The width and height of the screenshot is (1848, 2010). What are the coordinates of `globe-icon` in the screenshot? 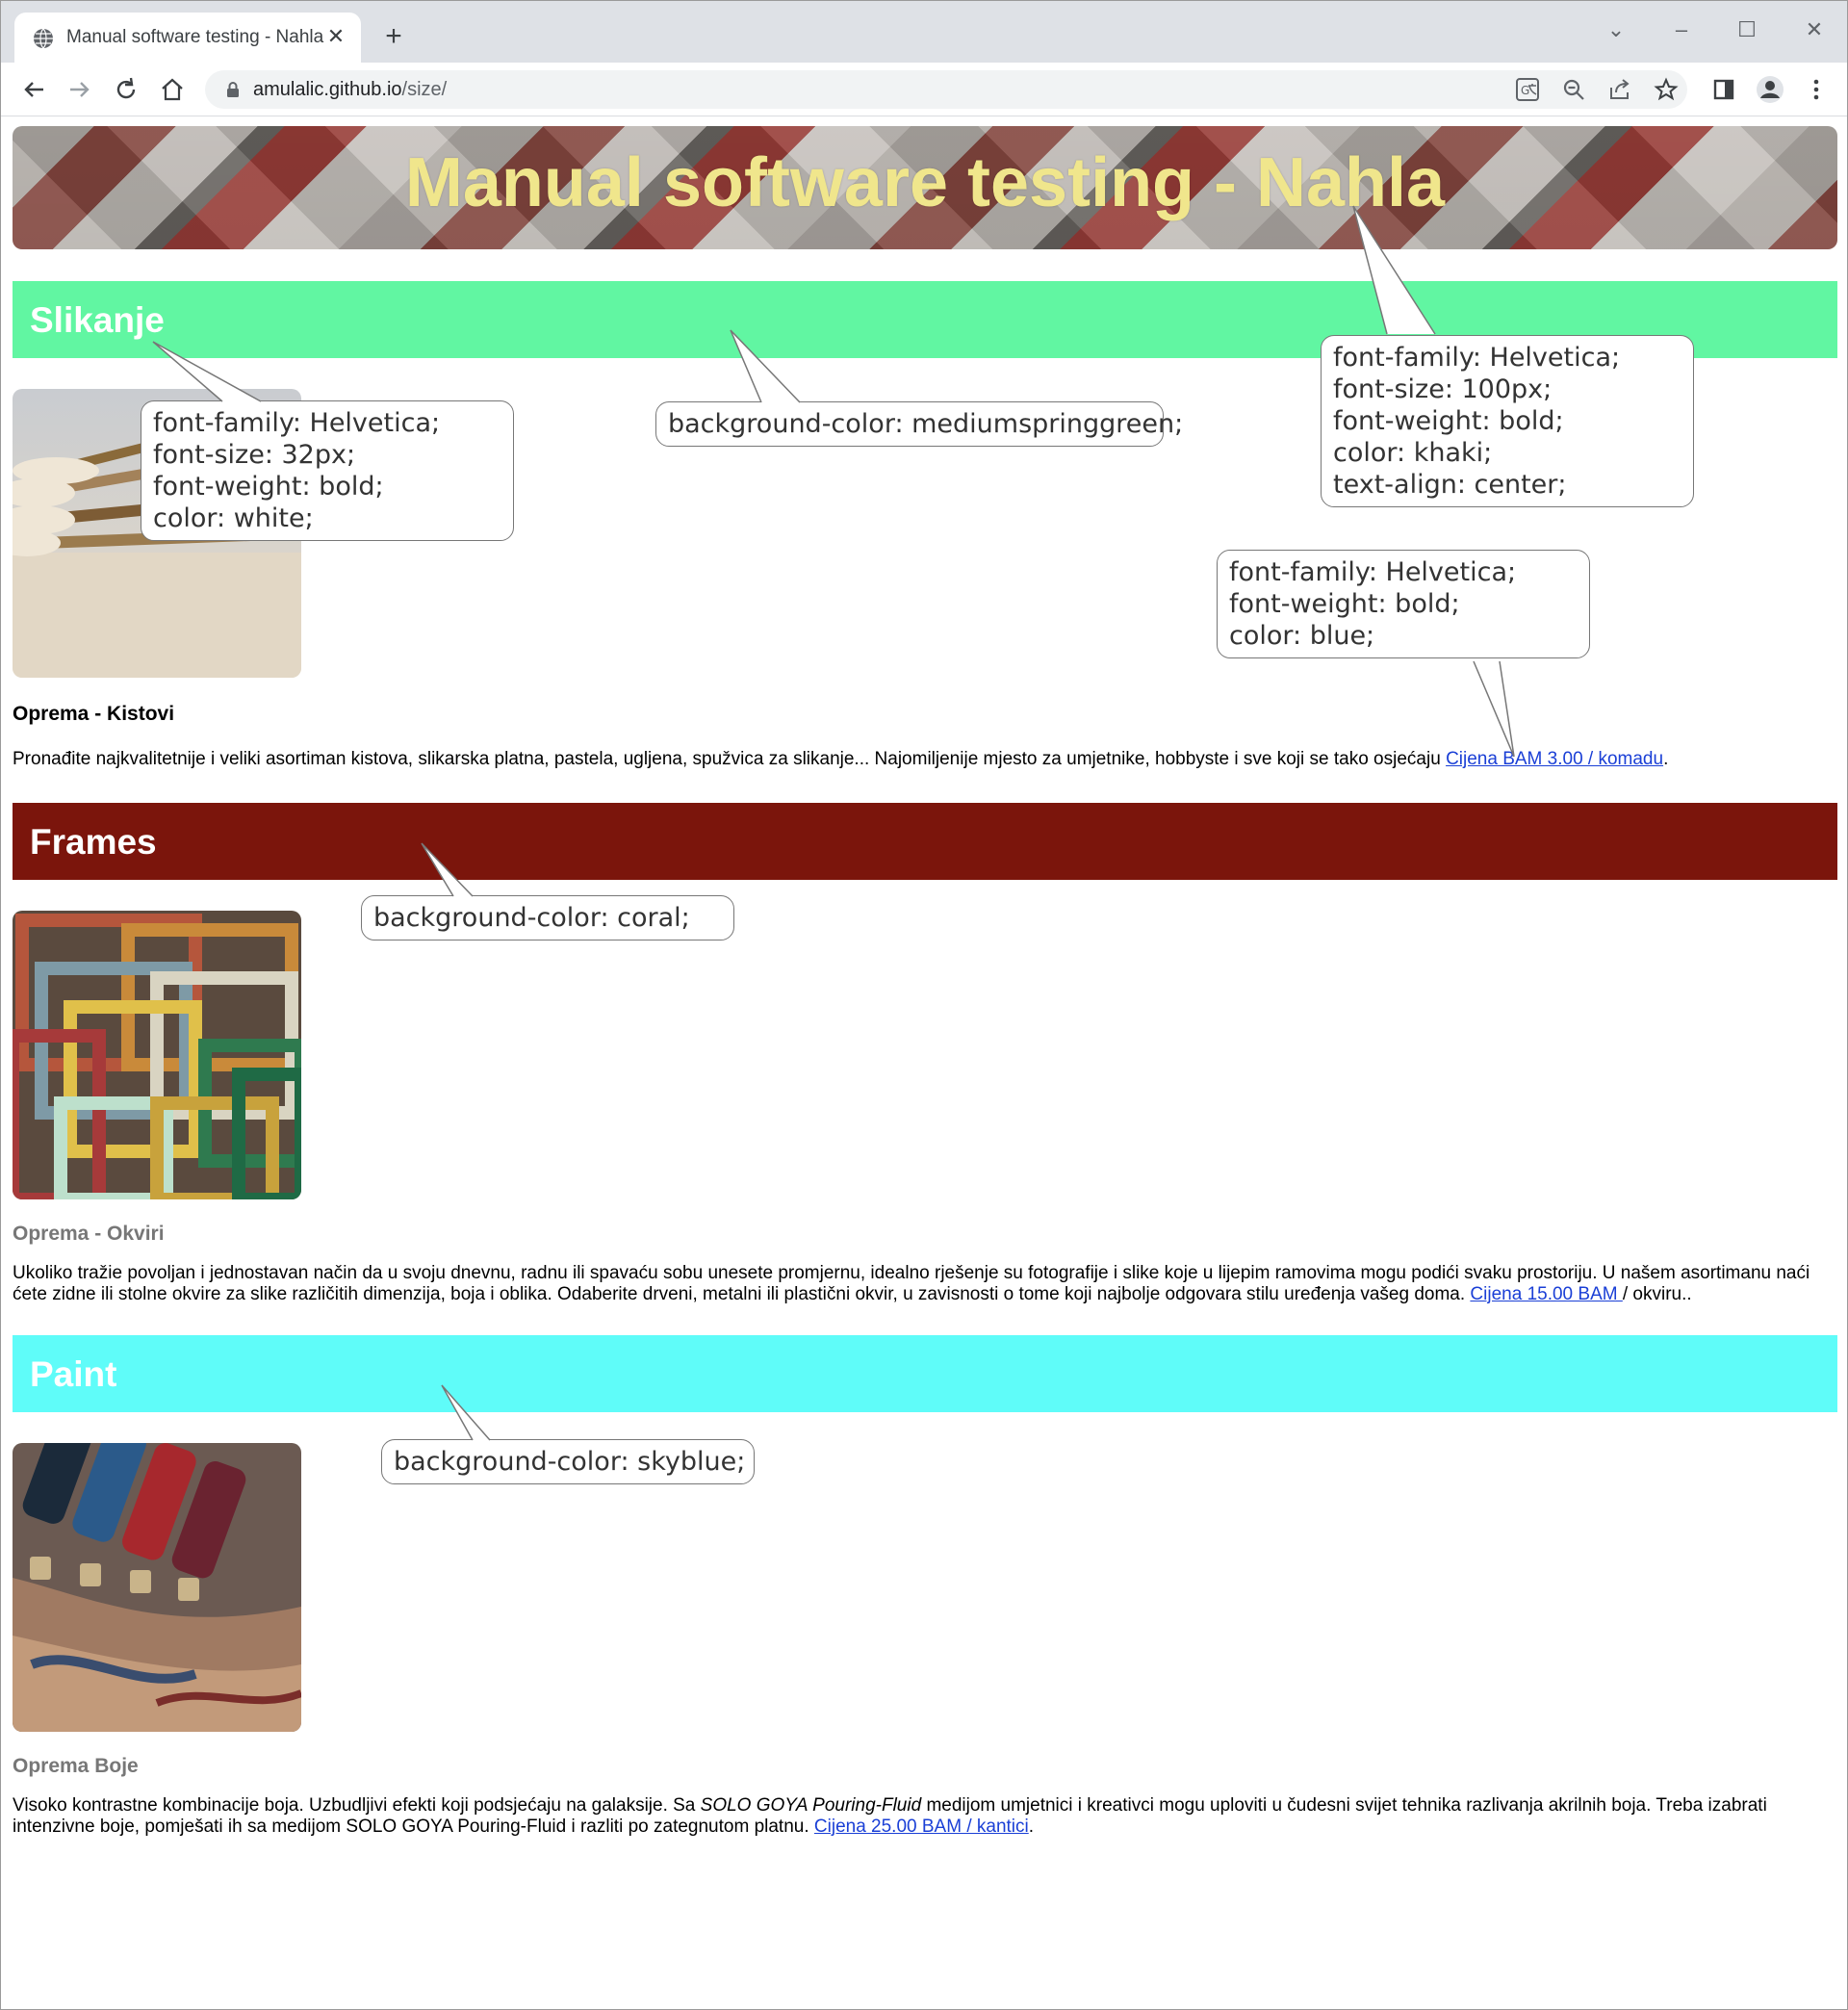 It's located at (43, 39).